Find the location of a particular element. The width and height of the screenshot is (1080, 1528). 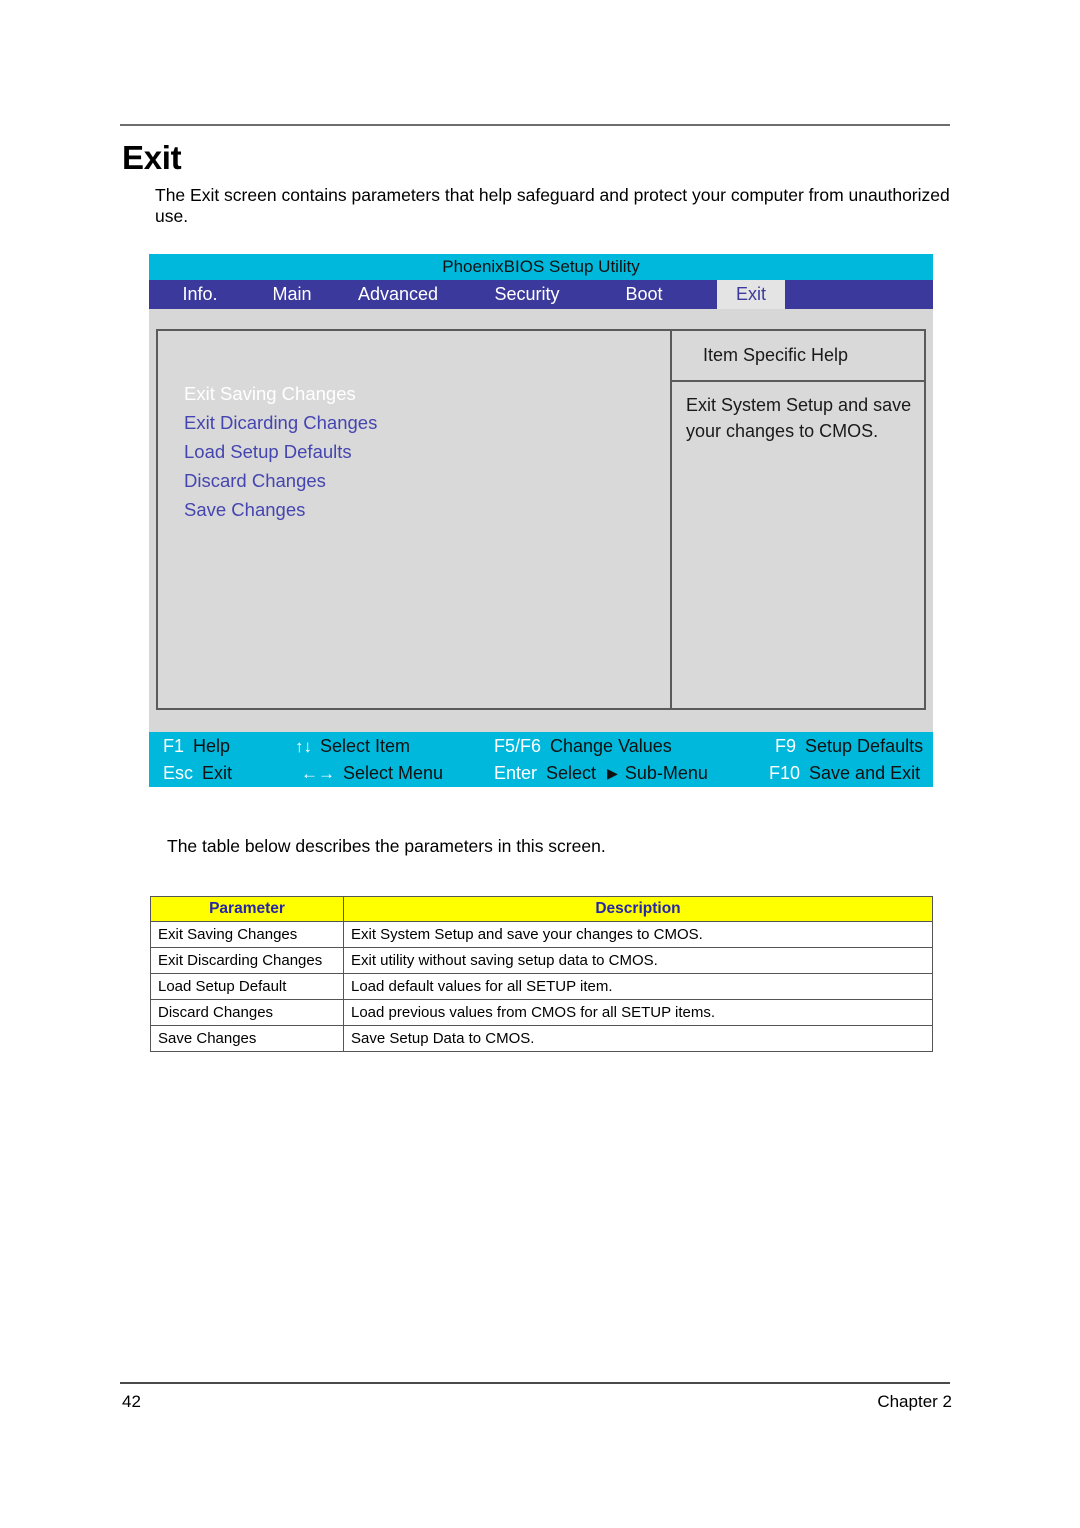

cell-parameter: Discard Changes is located at coordinates (247, 1012).